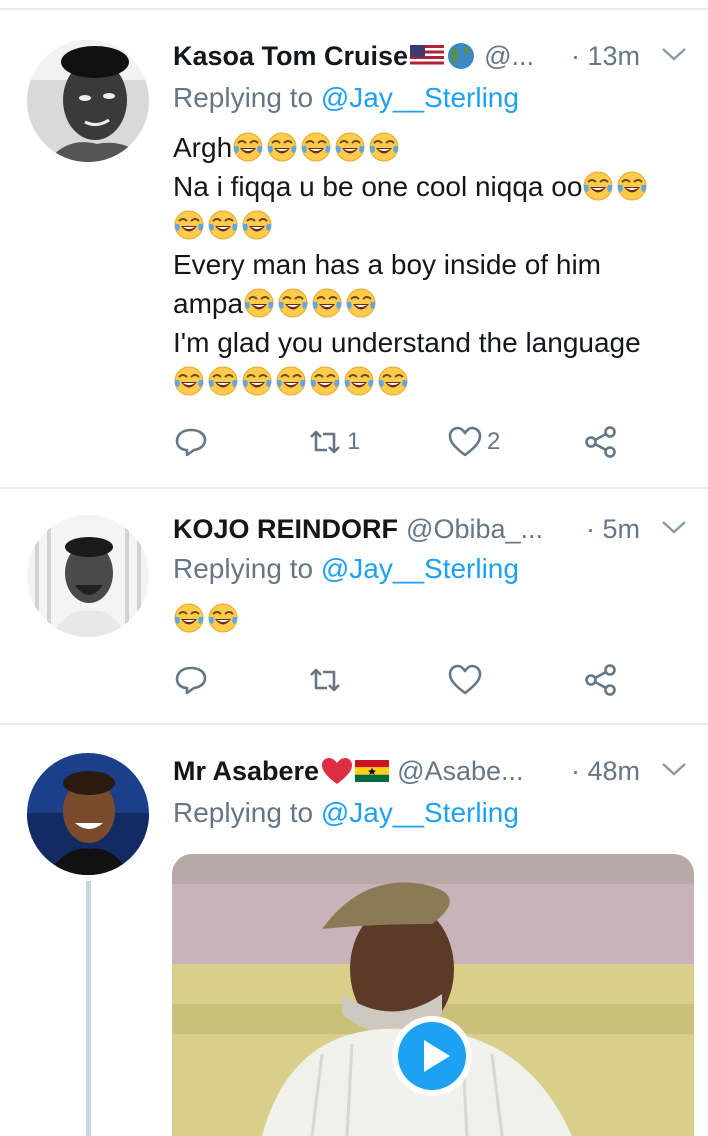  I want to click on retweet-count: 1, so click(354, 441).